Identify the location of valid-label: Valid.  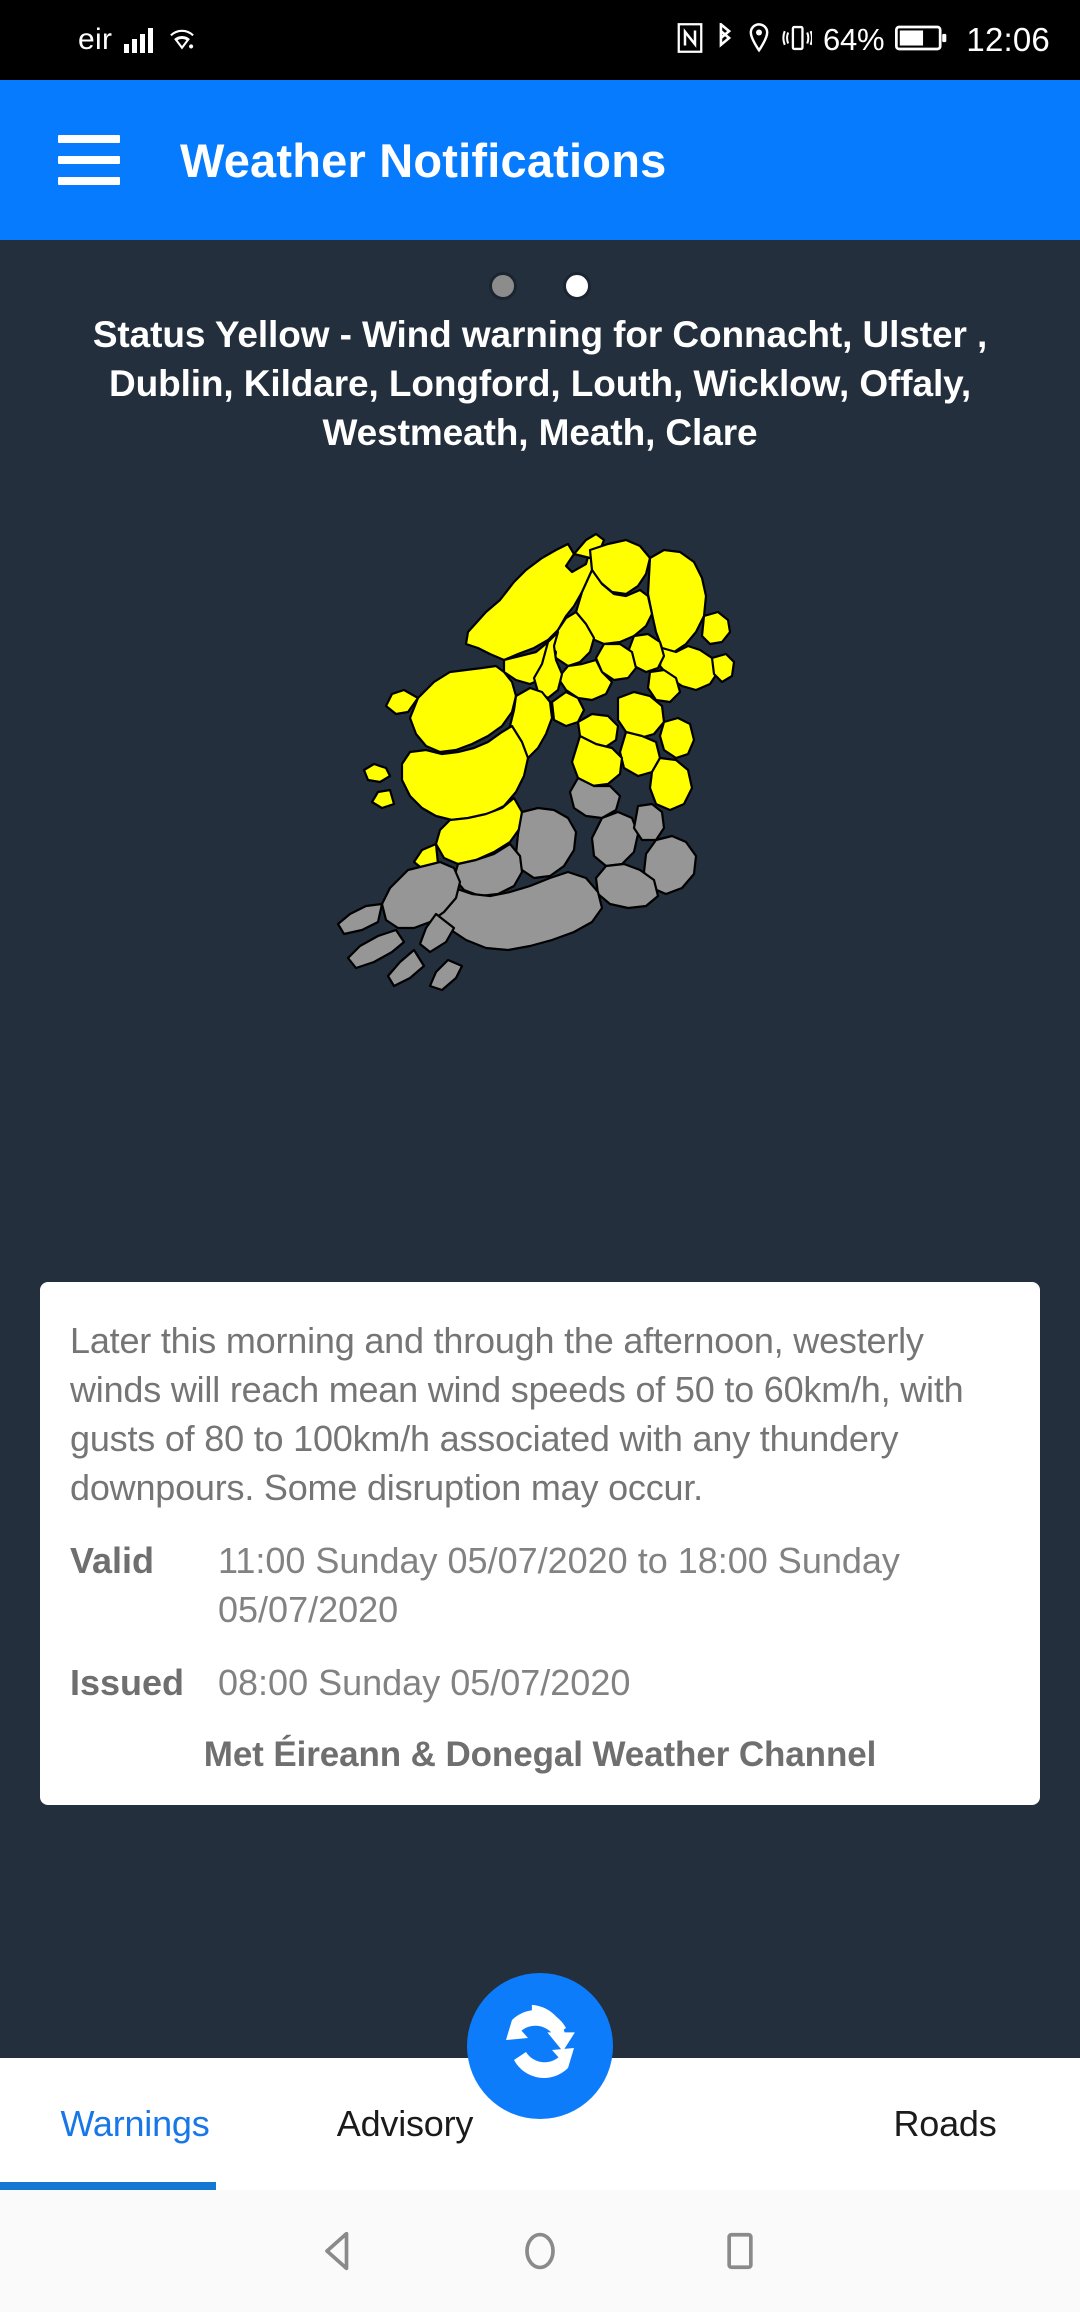
(112, 1560).